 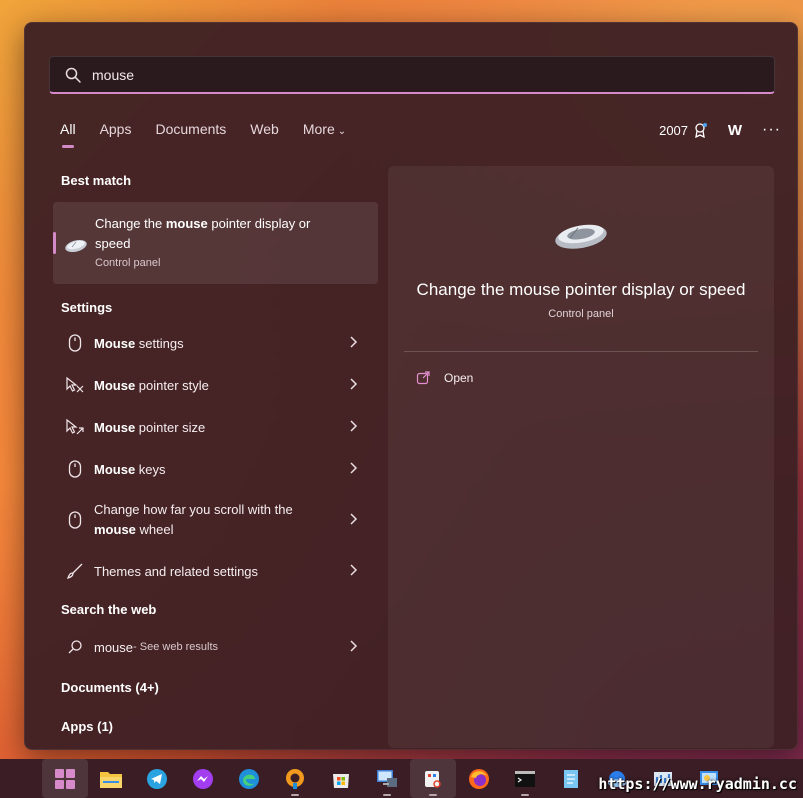 What do you see at coordinates (190, 129) in the screenshot?
I see `tab-documents: Documents` at bounding box center [190, 129].